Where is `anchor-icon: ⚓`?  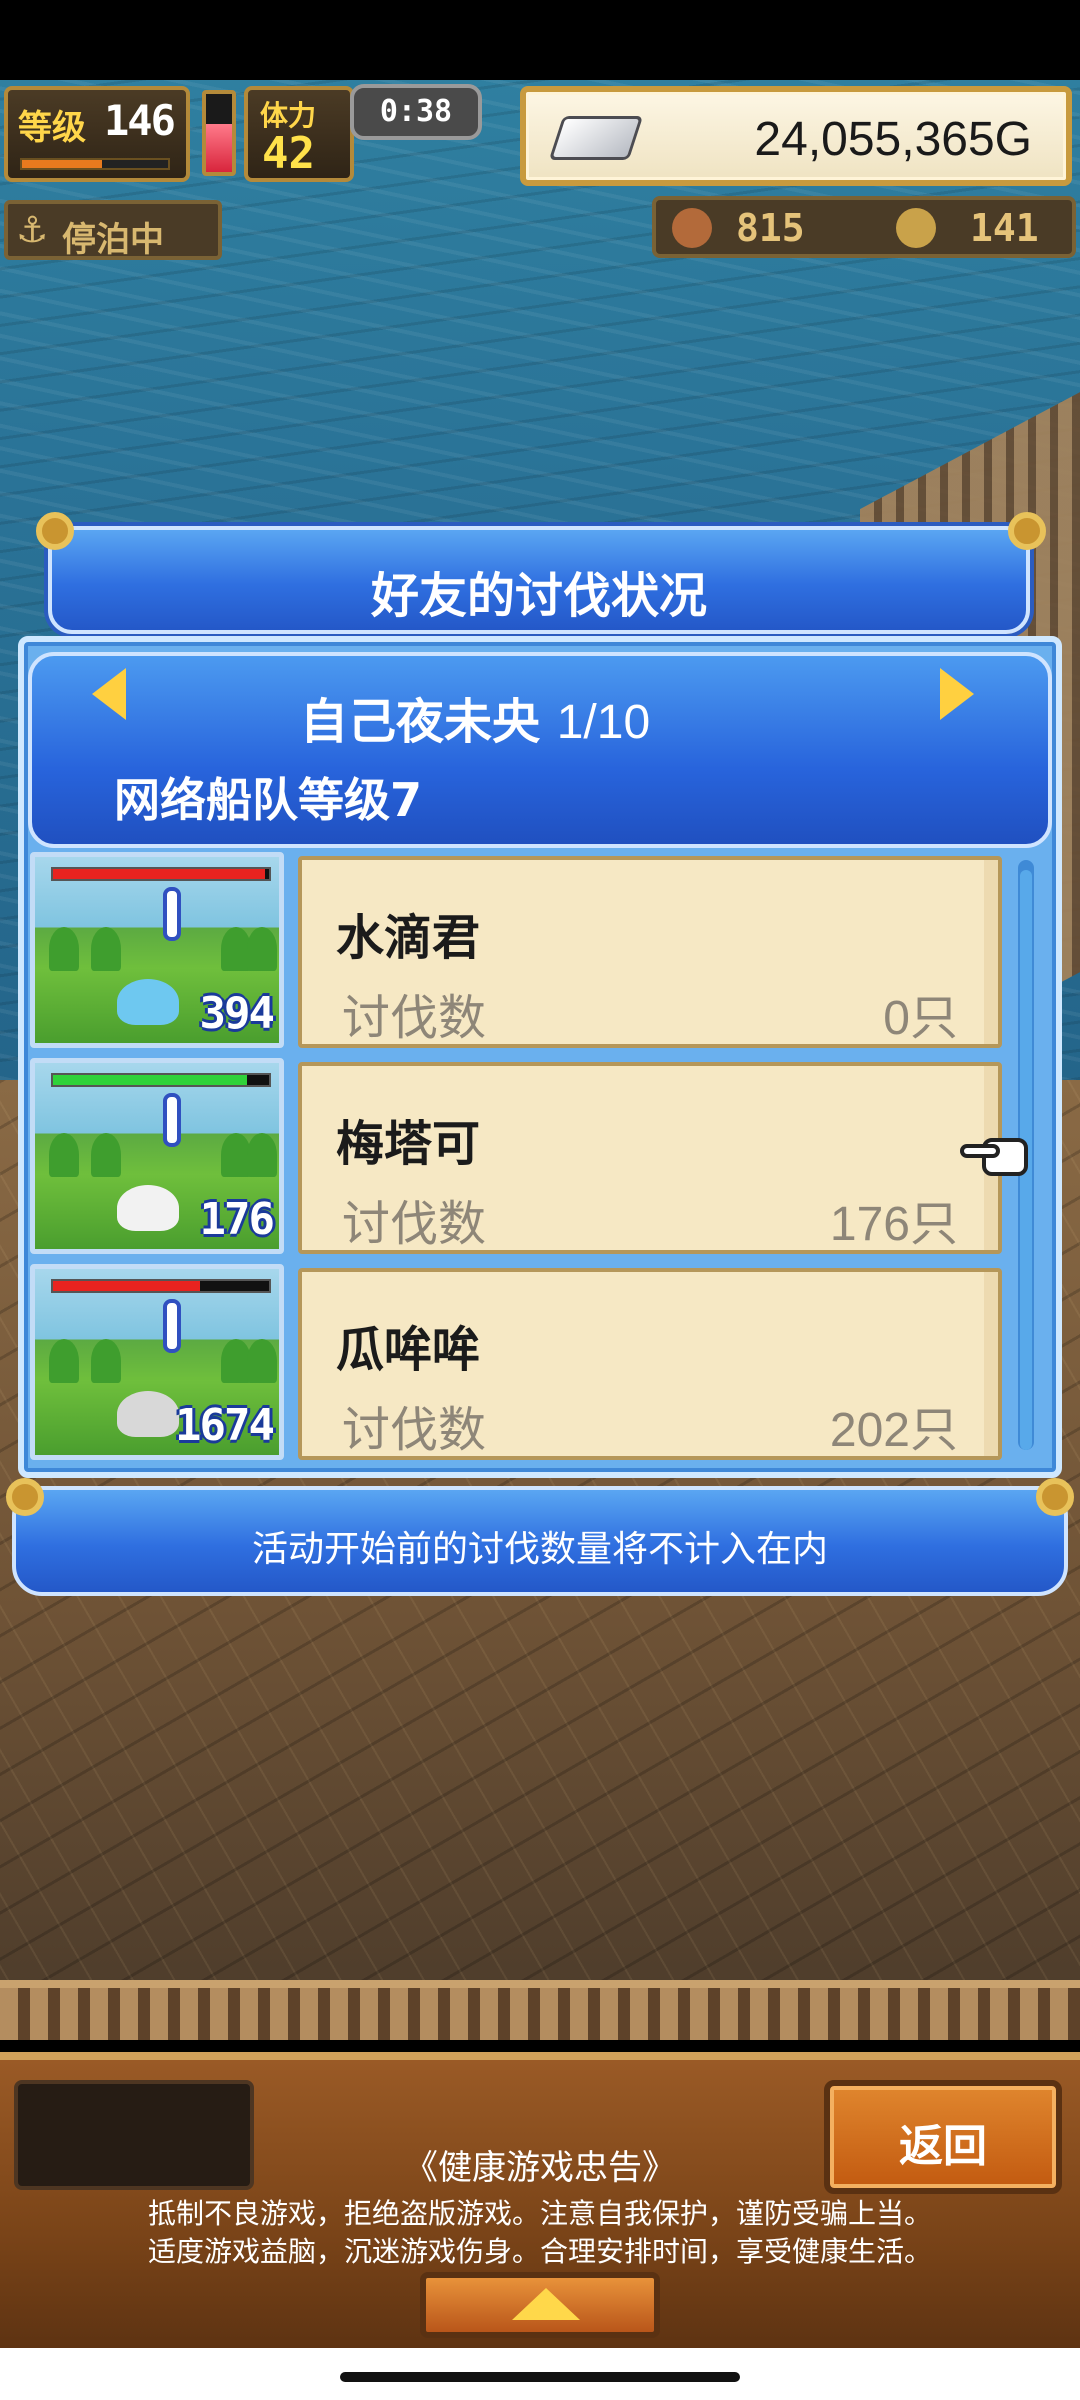
anchor-icon: ⚓ is located at coordinates (32, 230).